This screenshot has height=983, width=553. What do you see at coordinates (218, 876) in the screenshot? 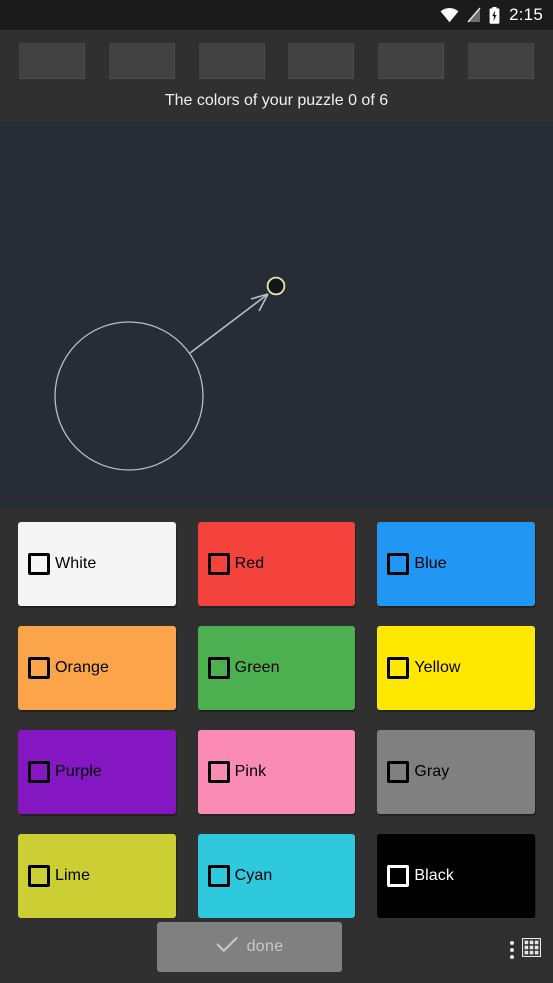
I see `checkbox-cyan` at bounding box center [218, 876].